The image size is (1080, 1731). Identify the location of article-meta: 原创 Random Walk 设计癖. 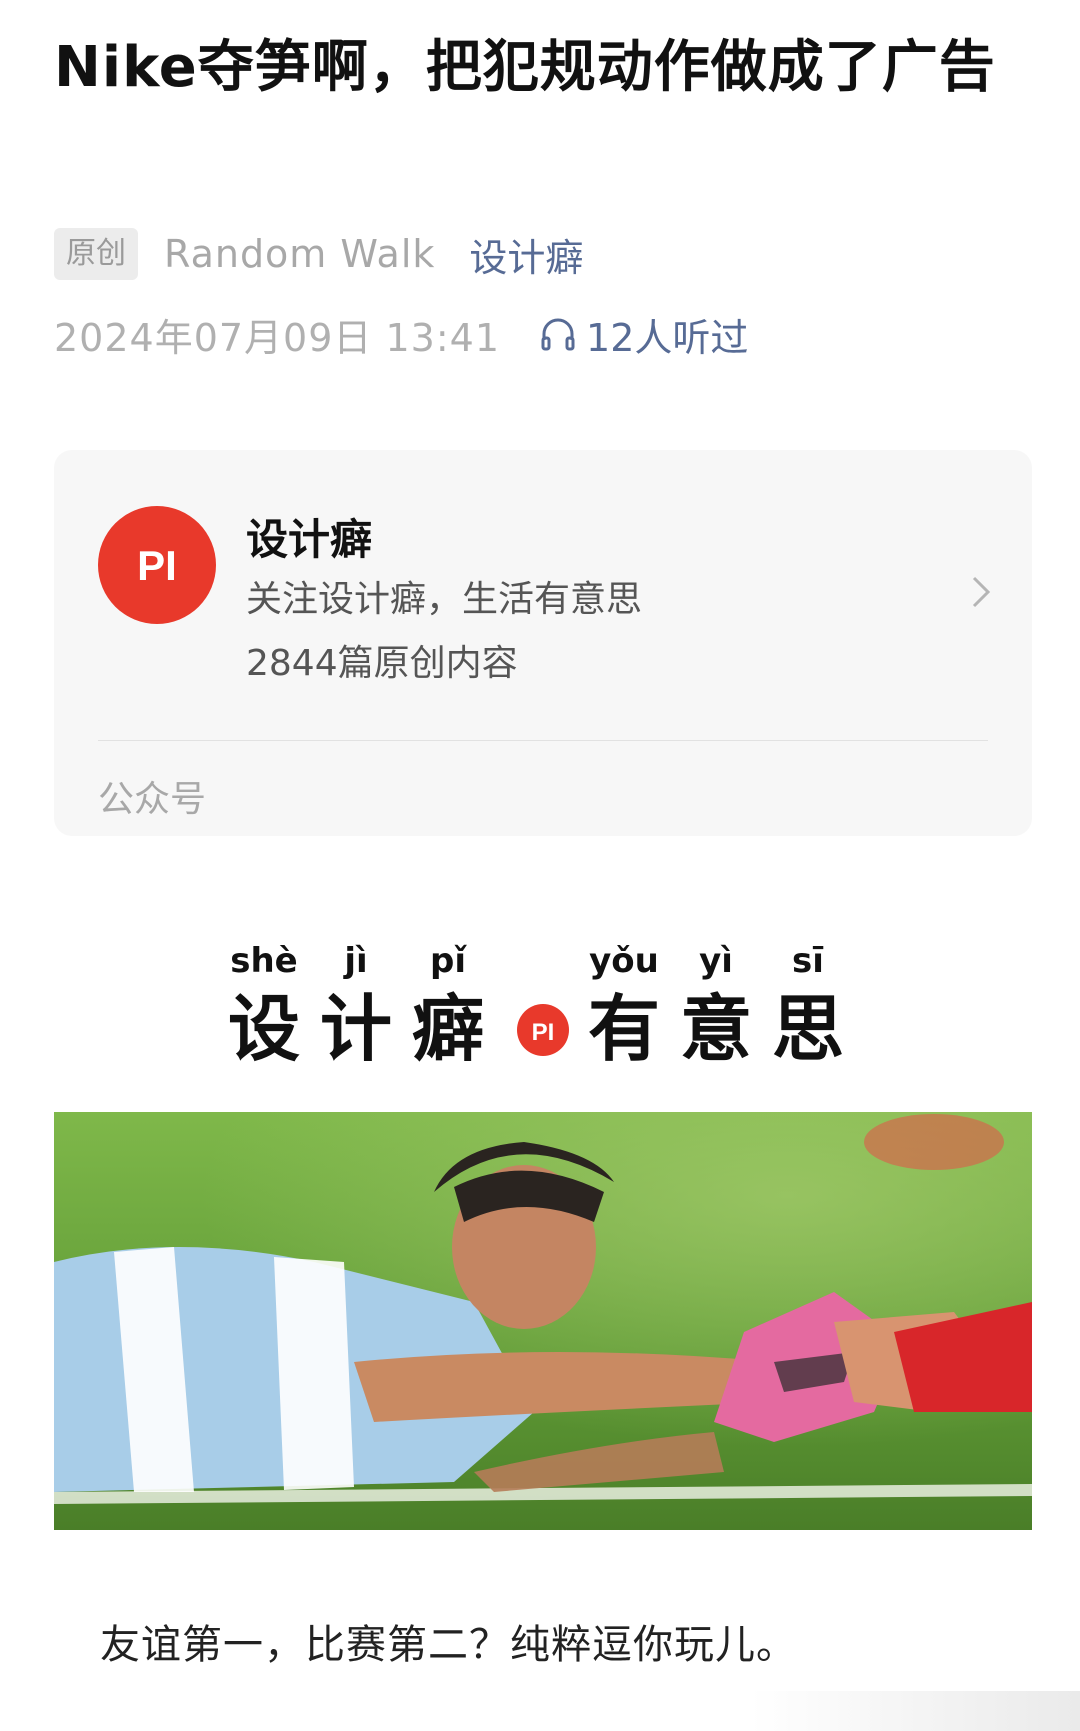
(318, 254).